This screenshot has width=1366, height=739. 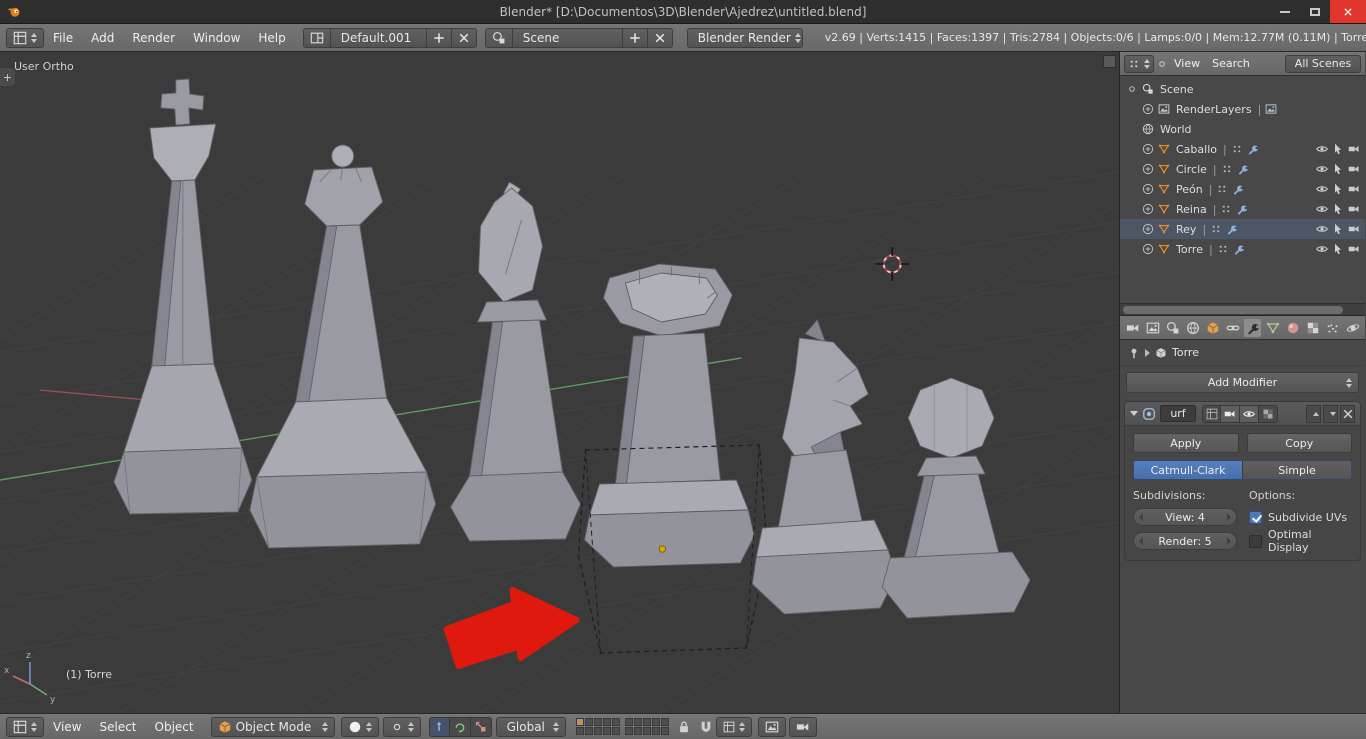 What do you see at coordinates (439, 726) in the screenshot?
I see `manipulator-translate-toggle` at bounding box center [439, 726].